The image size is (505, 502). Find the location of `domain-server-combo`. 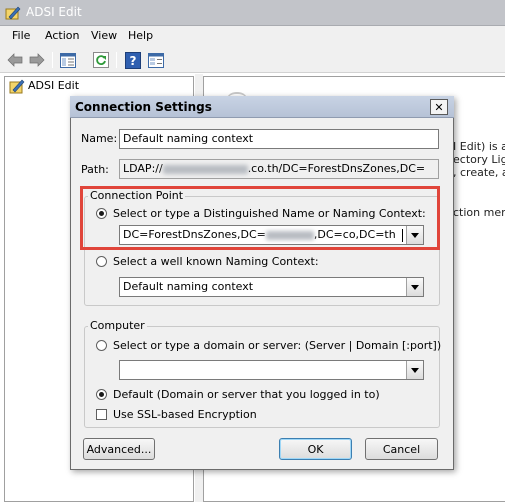

domain-server-combo is located at coordinates (271, 370).